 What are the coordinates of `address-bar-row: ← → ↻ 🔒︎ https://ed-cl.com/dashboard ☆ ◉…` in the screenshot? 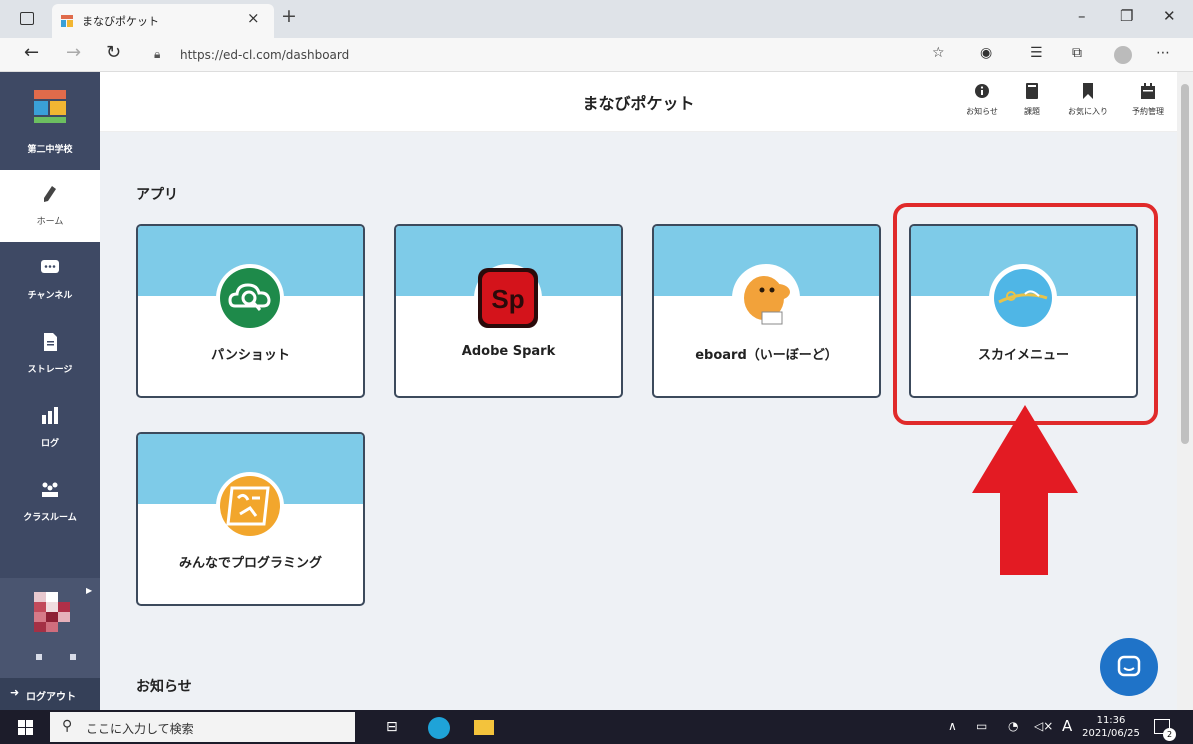 It's located at (596, 55).